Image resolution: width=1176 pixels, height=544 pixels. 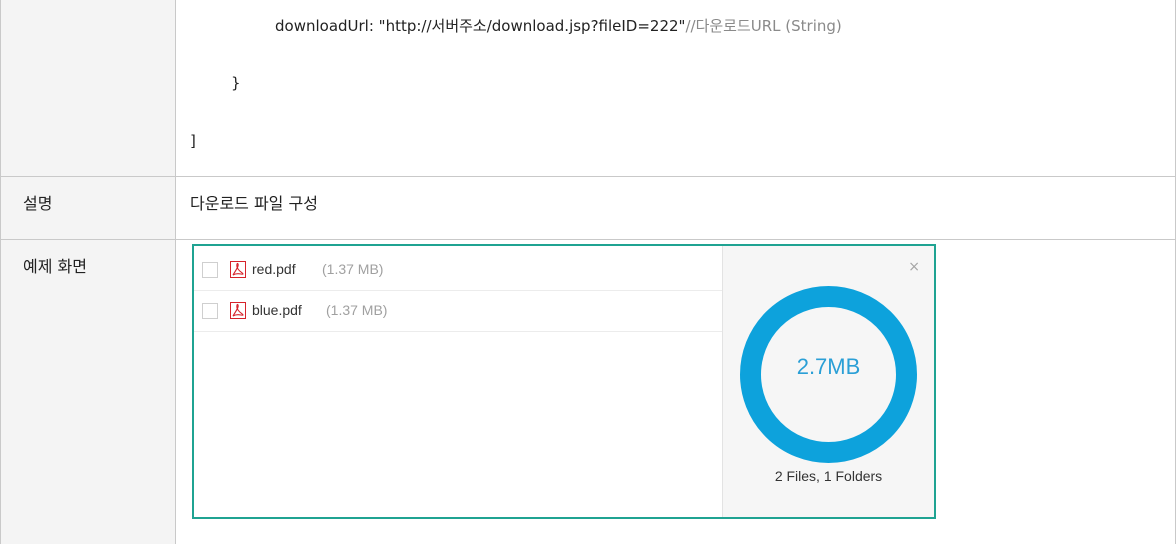 What do you see at coordinates (193, 141) in the screenshot?
I see `code-line-close-bracket: ]` at bounding box center [193, 141].